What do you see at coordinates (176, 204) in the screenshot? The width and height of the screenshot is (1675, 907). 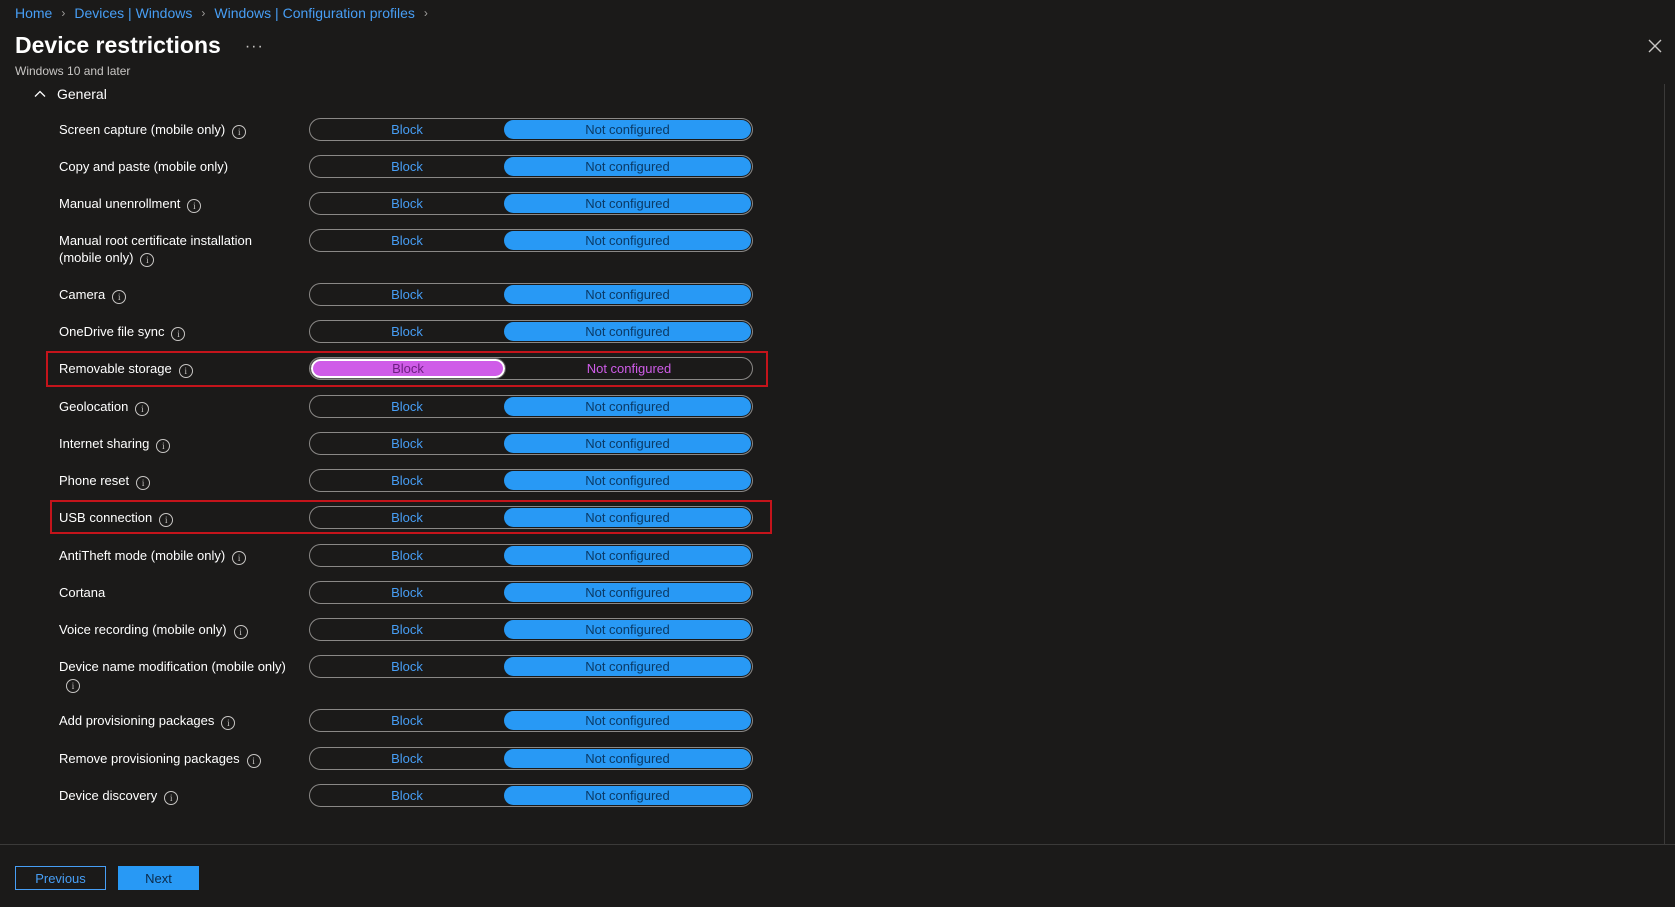 I see `setting-label-group: Manual unenrollment i` at bounding box center [176, 204].